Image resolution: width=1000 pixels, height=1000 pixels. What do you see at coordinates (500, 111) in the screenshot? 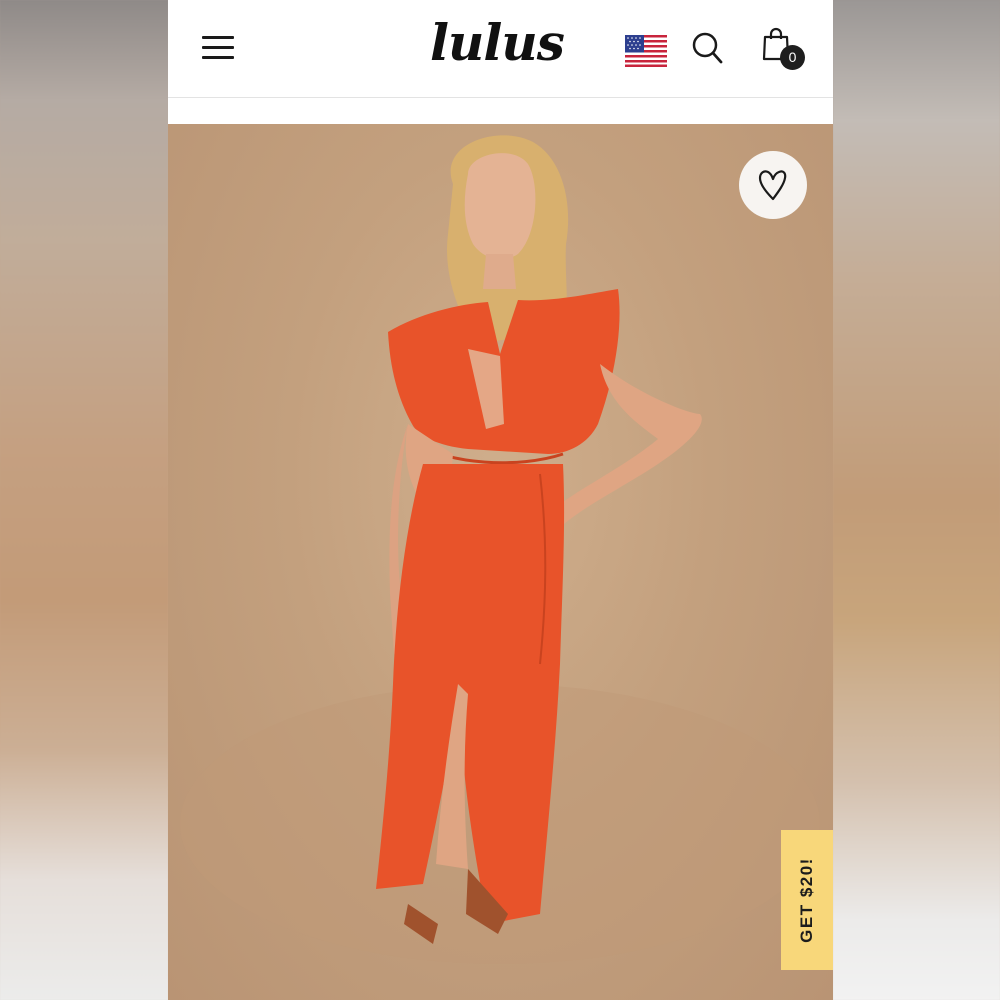
I see `header-spacer` at bounding box center [500, 111].